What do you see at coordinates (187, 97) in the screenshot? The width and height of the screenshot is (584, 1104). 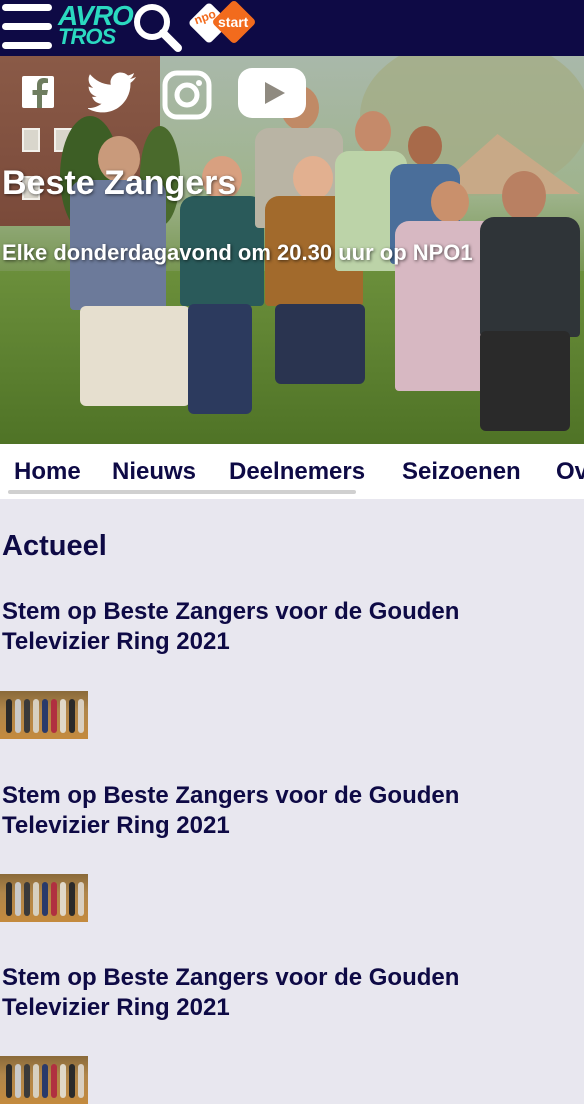 I see `instagram-icon` at bounding box center [187, 97].